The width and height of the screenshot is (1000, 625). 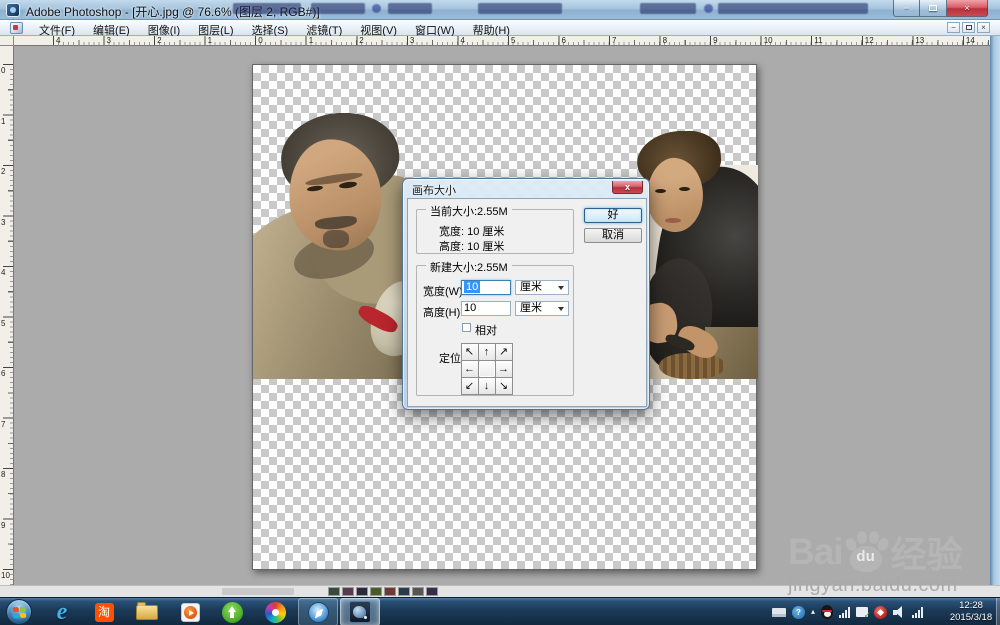 What do you see at coordinates (443, 313) in the screenshot?
I see `height-label: 高度(H):` at bounding box center [443, 313].